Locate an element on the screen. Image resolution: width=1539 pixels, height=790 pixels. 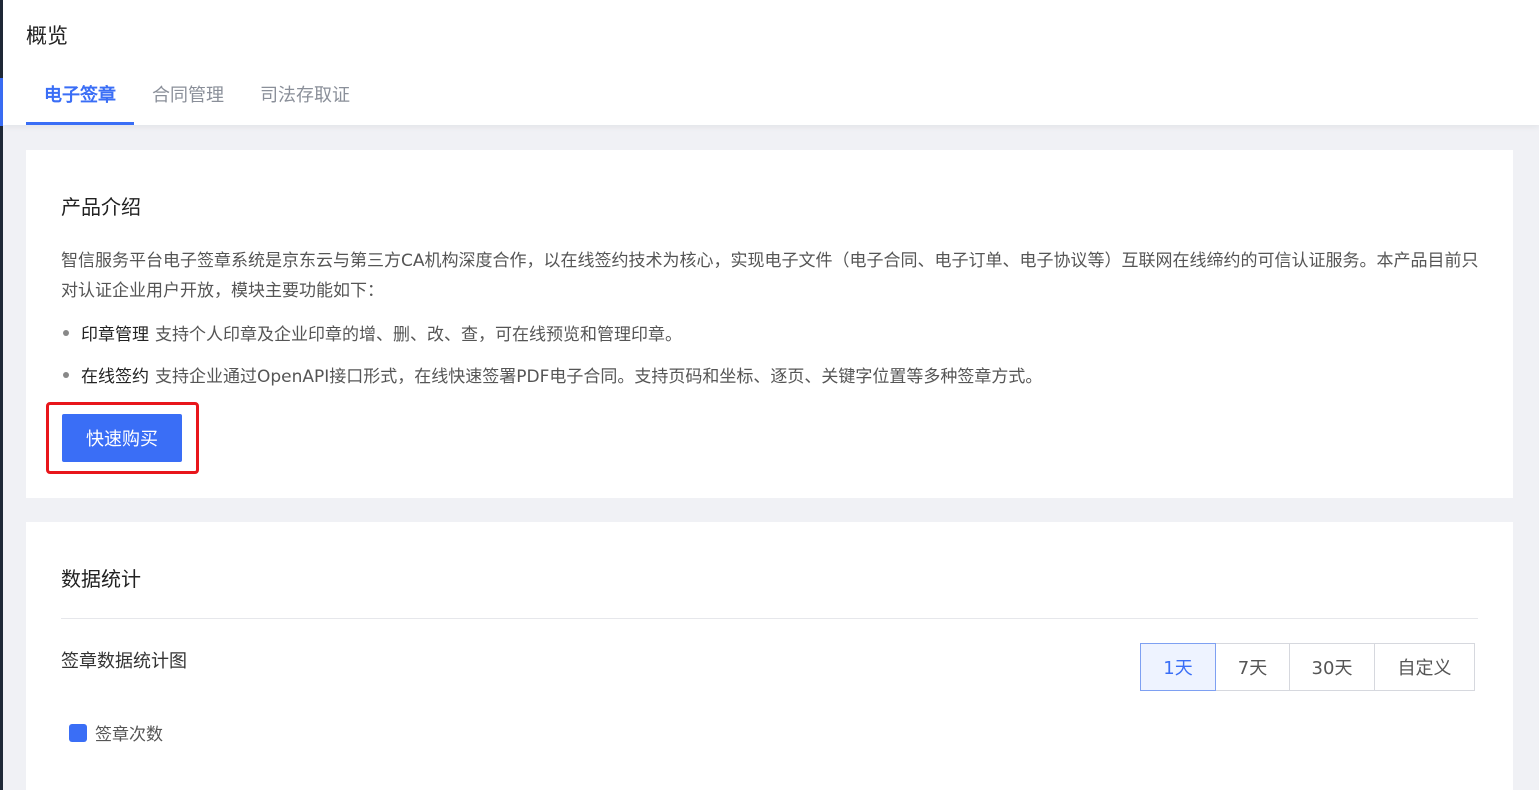
range-1-day-button: 1天 is located at coordinates (1178, 667).